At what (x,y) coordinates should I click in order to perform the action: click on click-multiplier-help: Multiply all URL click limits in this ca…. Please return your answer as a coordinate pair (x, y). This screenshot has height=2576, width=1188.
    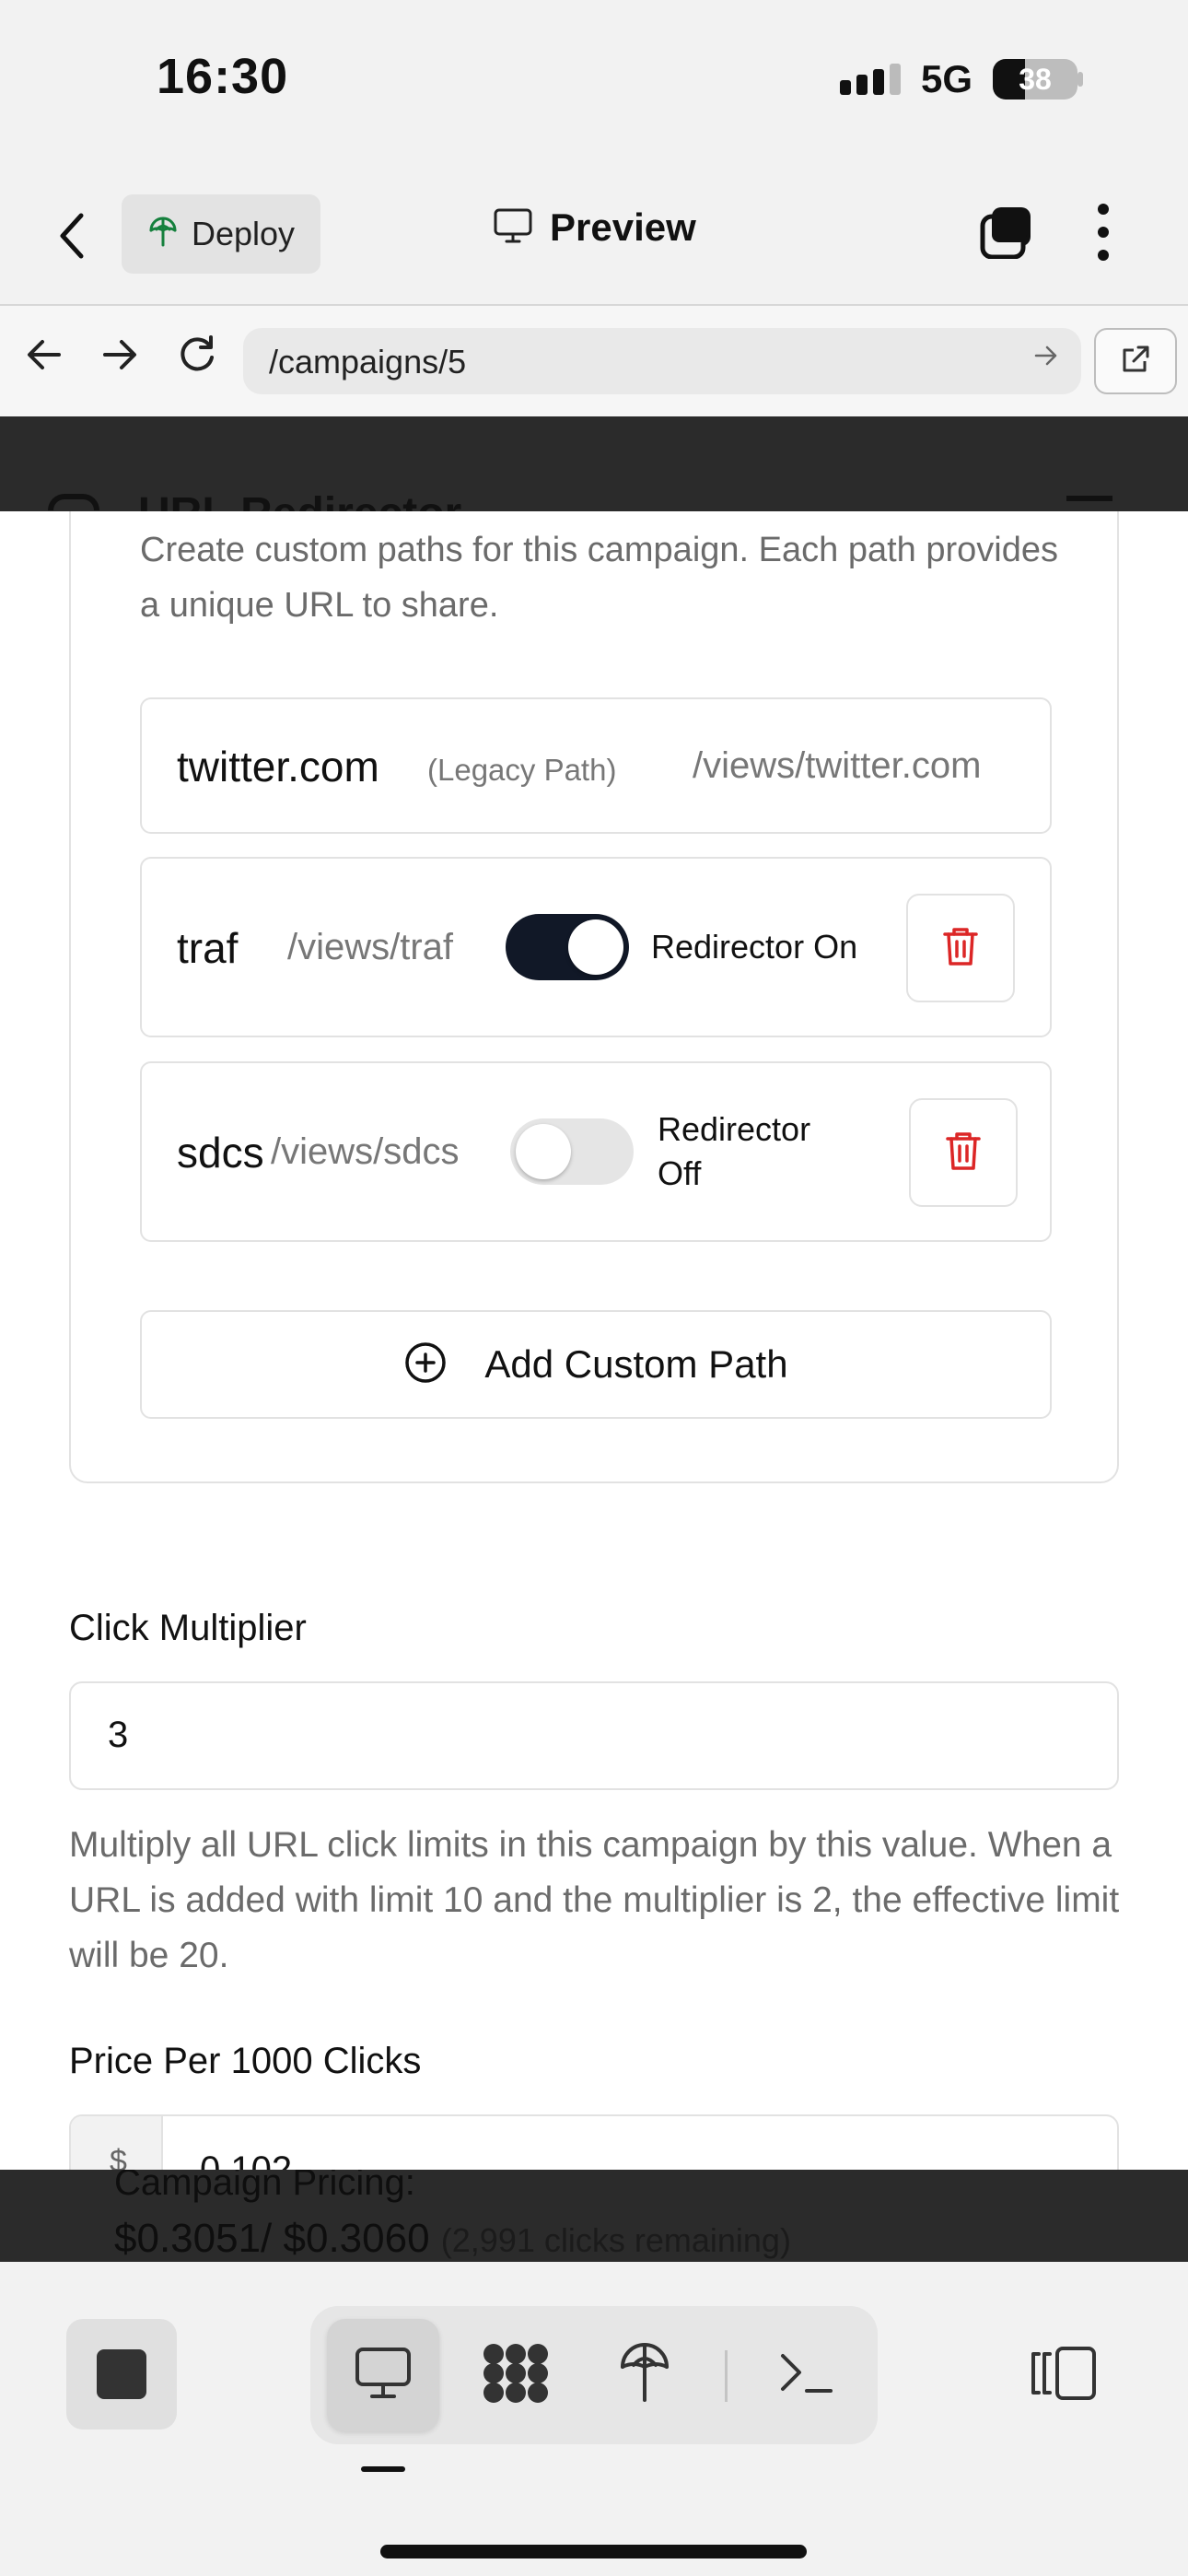
    Looking at the image, I should click on (594, 1900).